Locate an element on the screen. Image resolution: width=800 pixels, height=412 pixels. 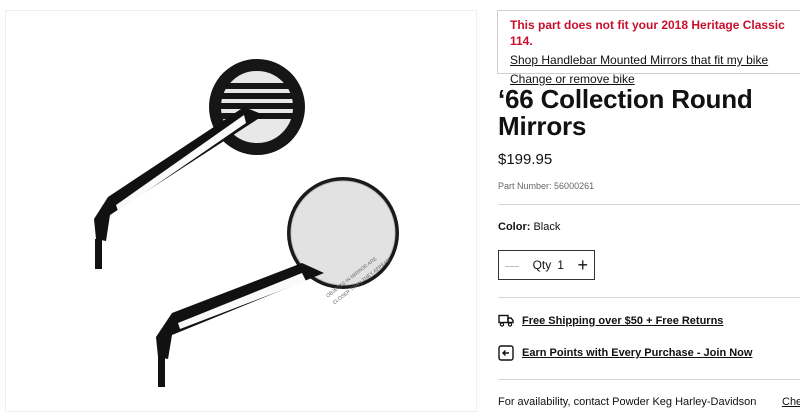
free-shipping-perk: Free Shipping over $50 + Free Returns is located at coordinates (610, 320).